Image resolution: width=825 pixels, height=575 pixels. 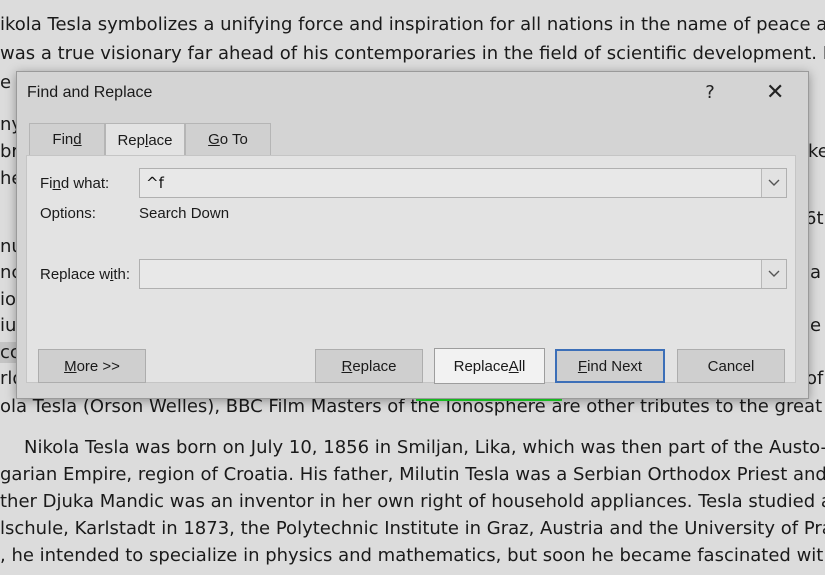 I want to click on replace-label-post: th:, so click(x=122, y=274).